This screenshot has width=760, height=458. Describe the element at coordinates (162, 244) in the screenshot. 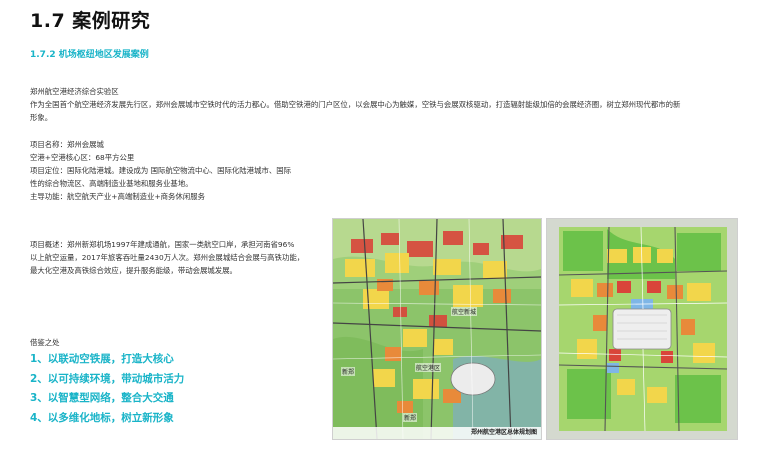

I see `overview-line: 项目概述：郑州新郑机场1997年建成通航，国家一类航空口岸，承担河南省96%` at that location.